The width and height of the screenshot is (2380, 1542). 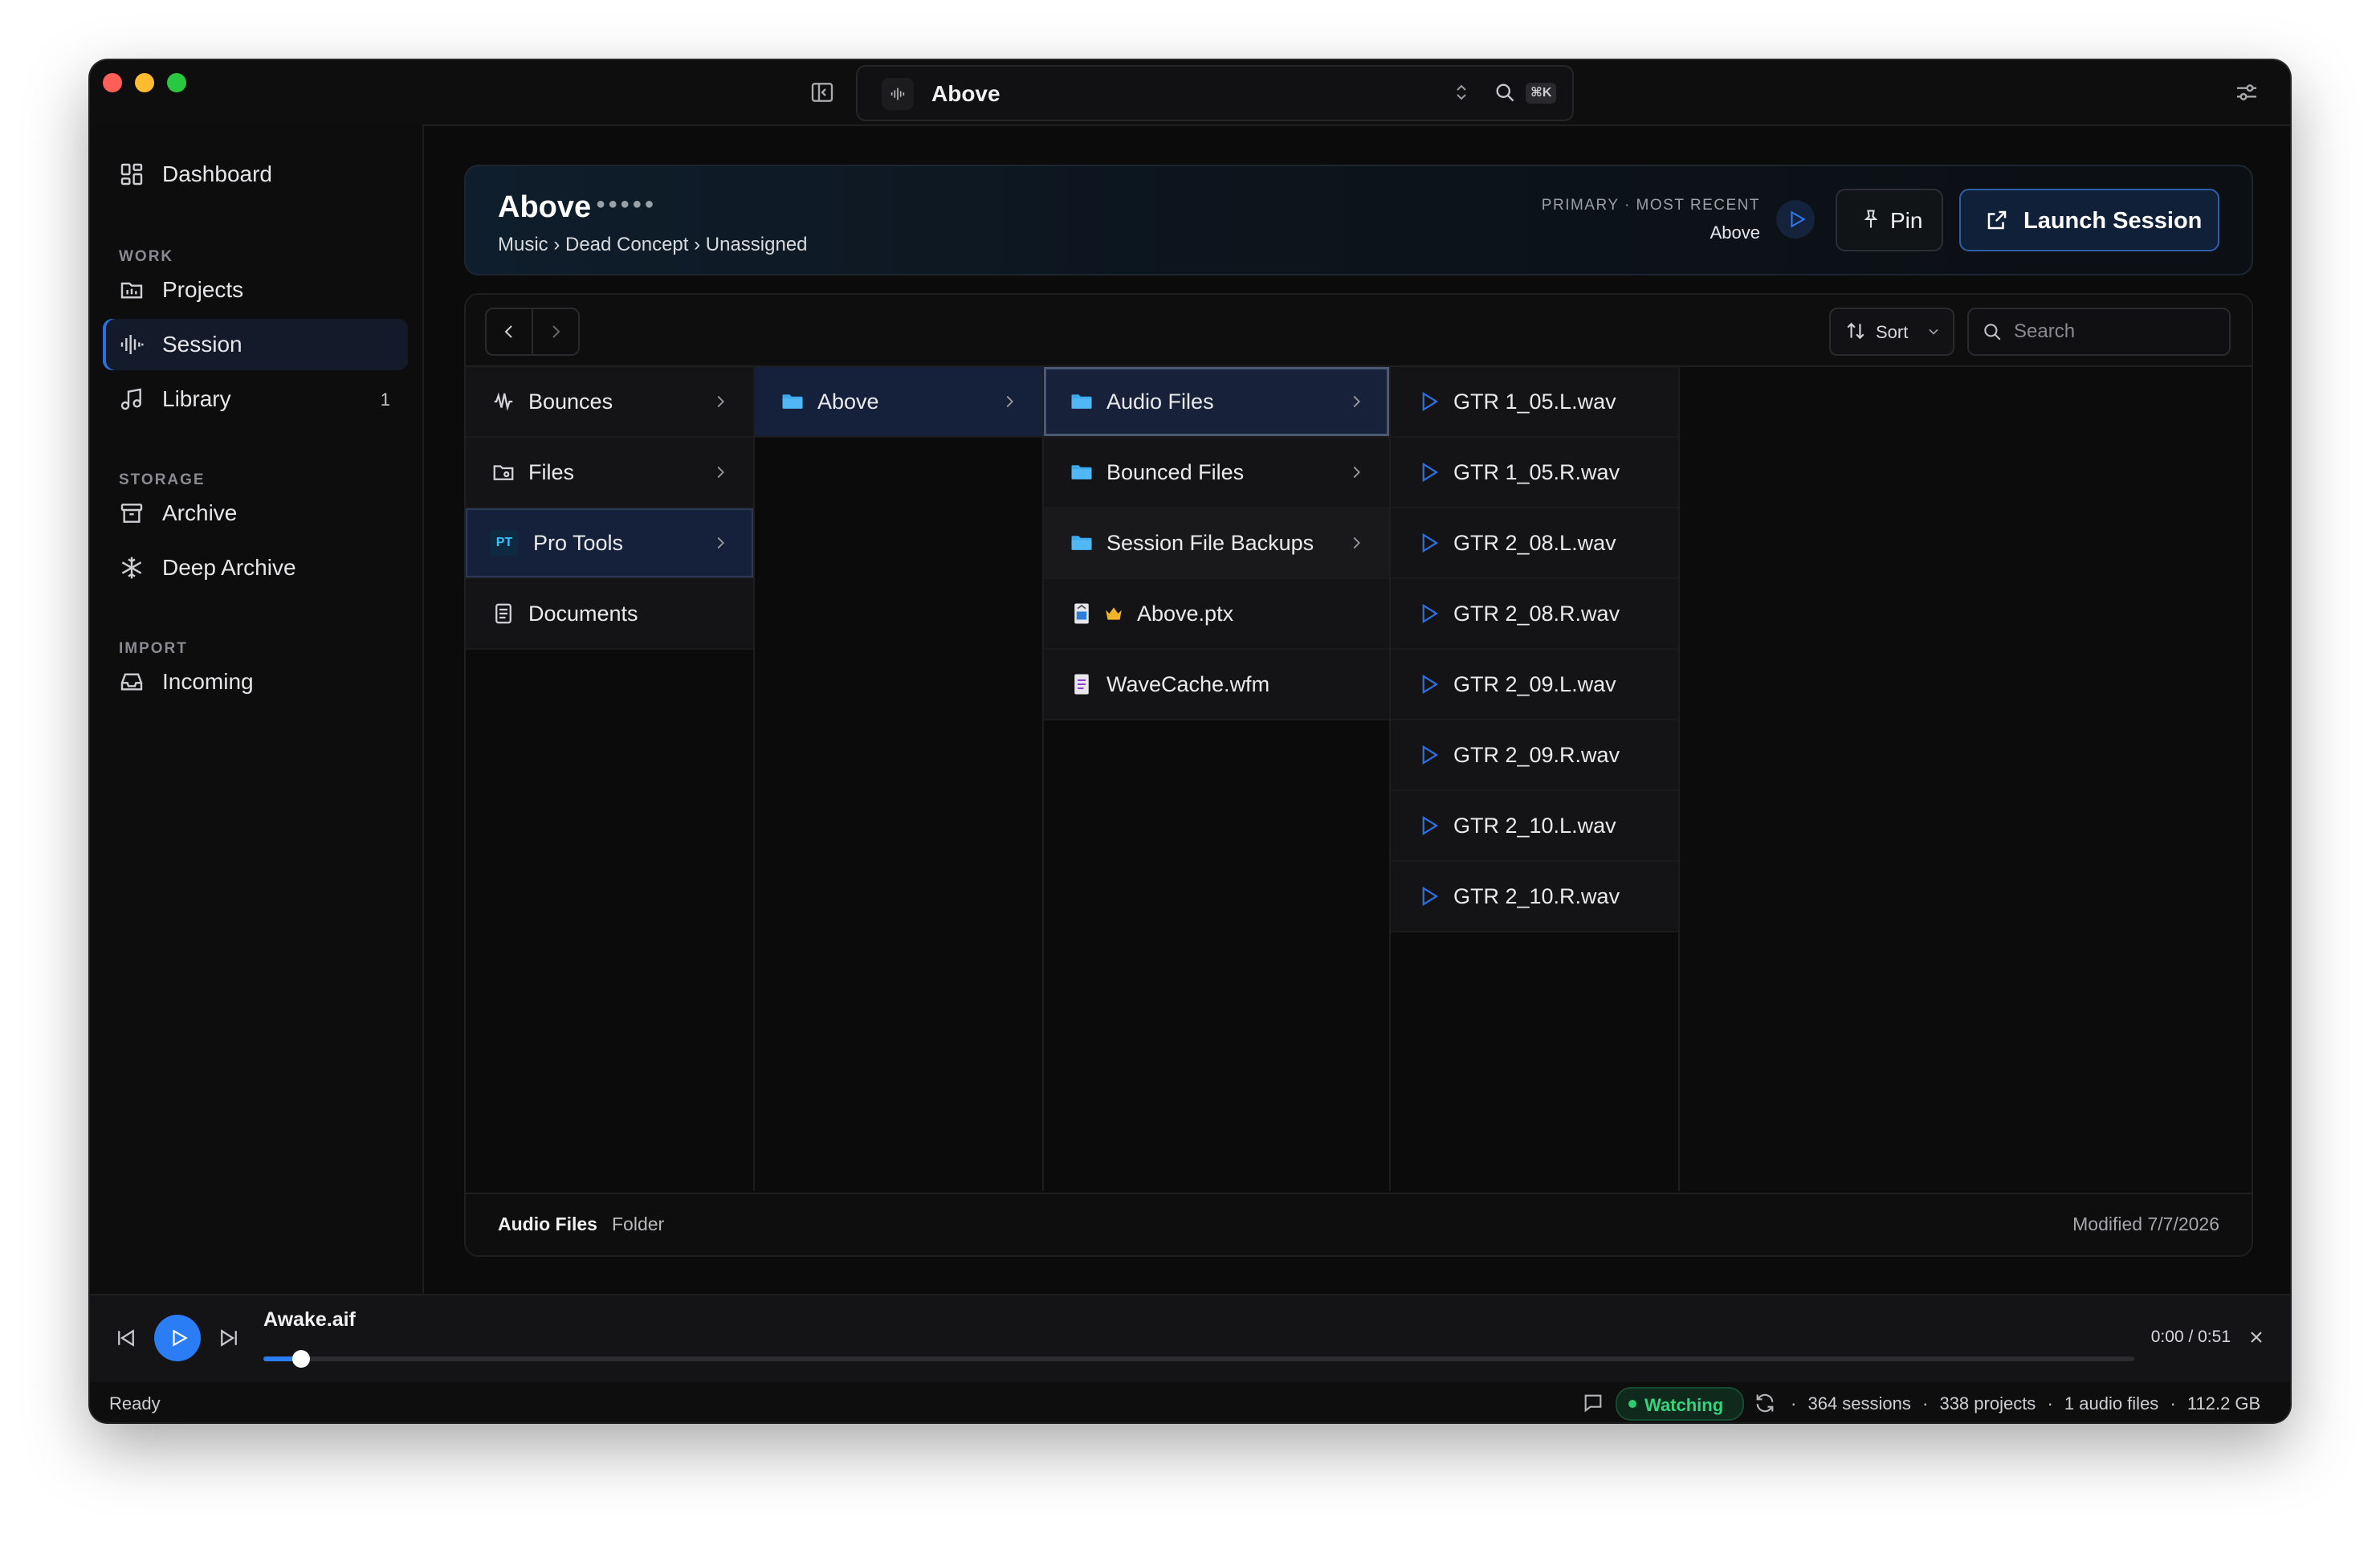 I want to click on list-item: Bounces, so click(x=609, y=402).